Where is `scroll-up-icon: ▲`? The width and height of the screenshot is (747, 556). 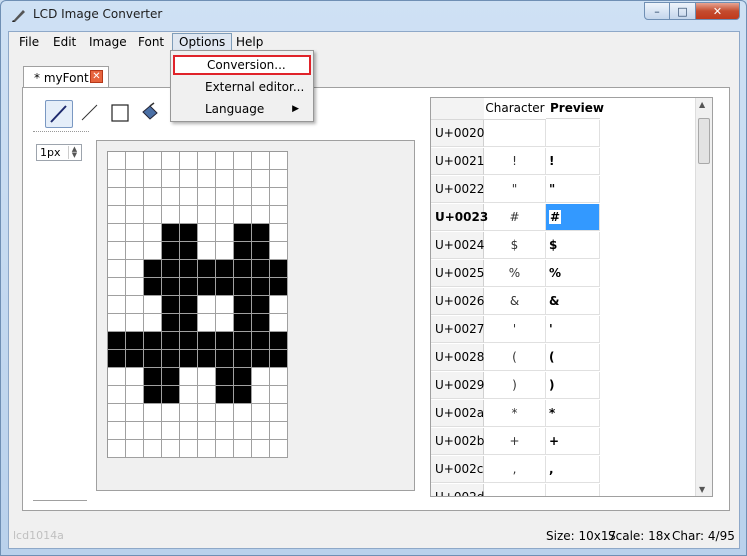 scroll-up-icon: ▲ is located at coordinates (702, 104).